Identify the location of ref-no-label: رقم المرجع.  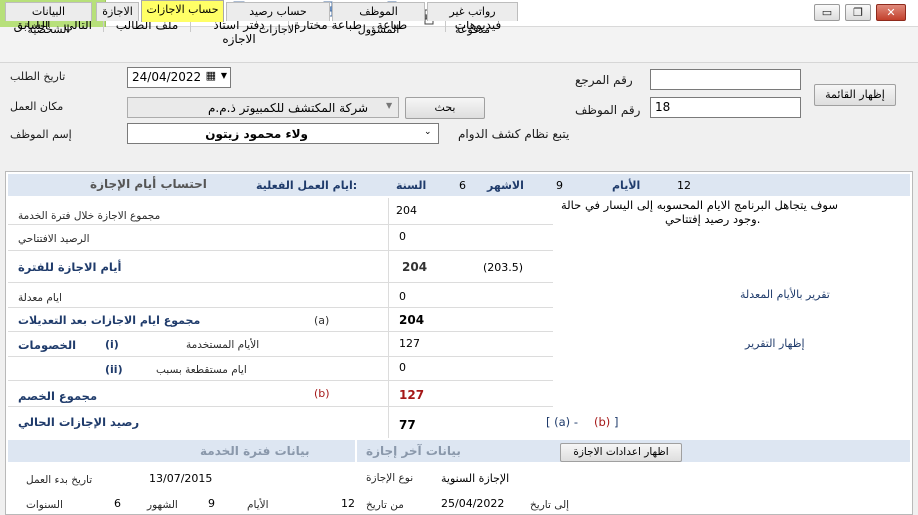
(604, 80).